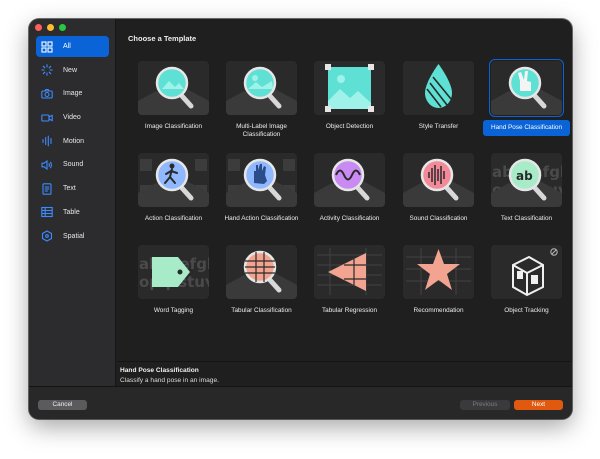  I want to click on hand-pose-icon, so click(526, 88).